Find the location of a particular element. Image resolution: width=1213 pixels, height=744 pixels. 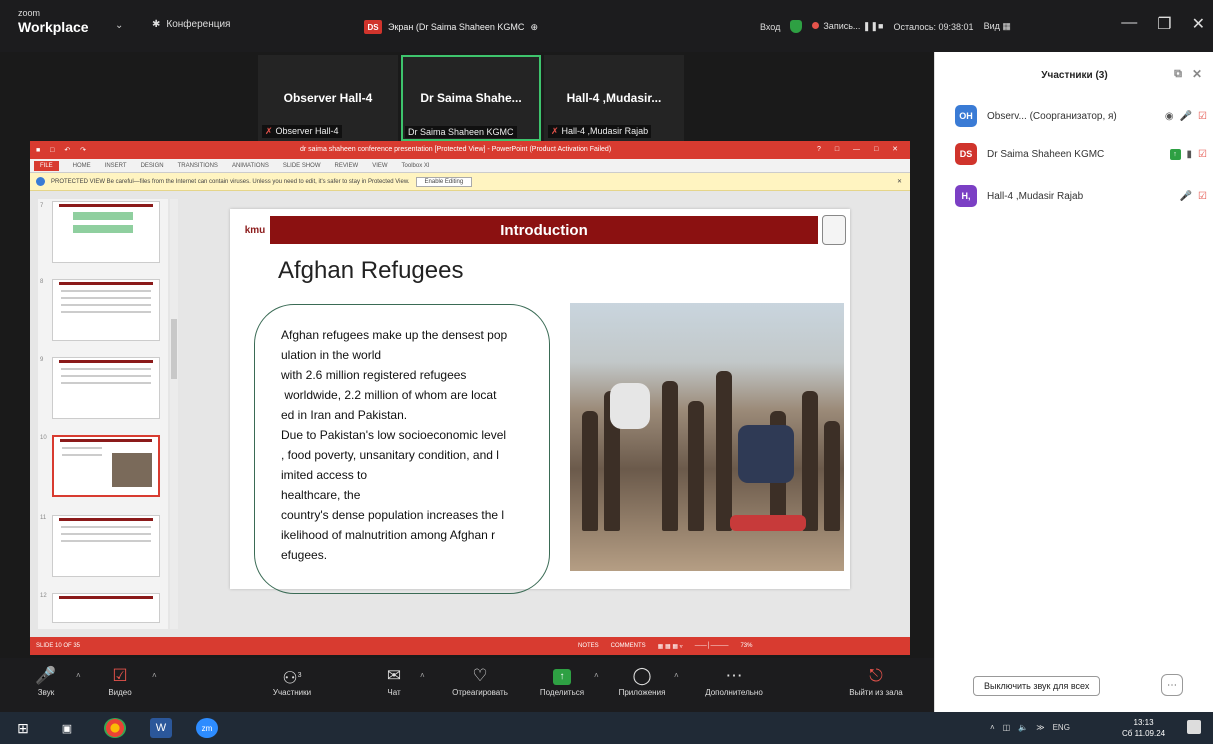

audio-button: 🎤 Звук is located at coordinates (46, 680).